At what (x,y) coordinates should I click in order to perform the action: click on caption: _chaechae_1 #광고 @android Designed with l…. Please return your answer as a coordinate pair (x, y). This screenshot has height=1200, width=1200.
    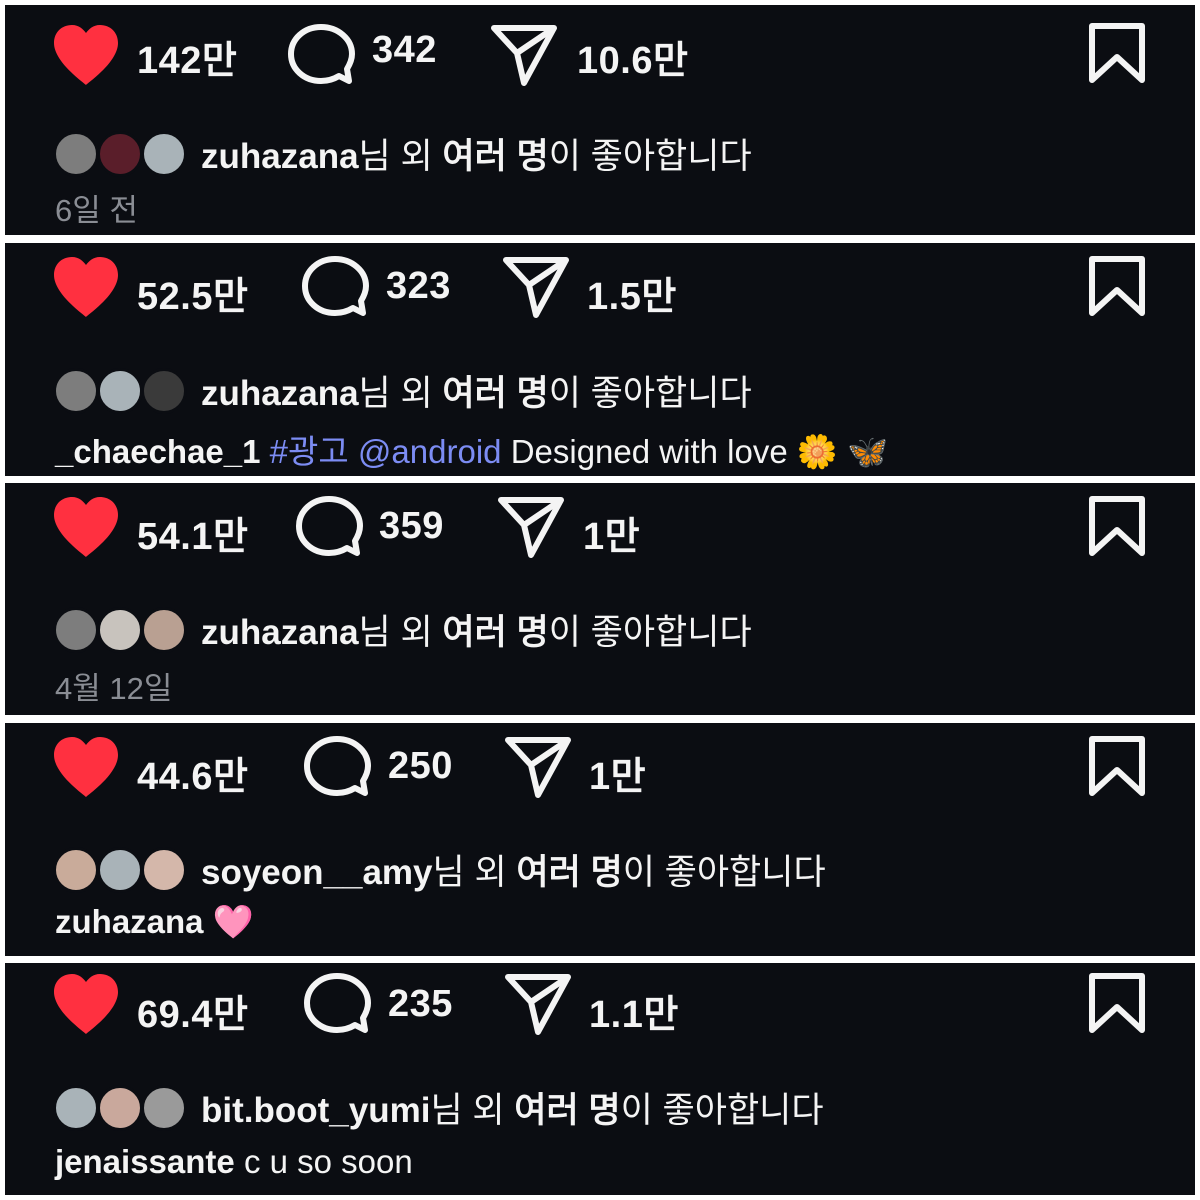
    Looking at the image, I should click on (471, 449).